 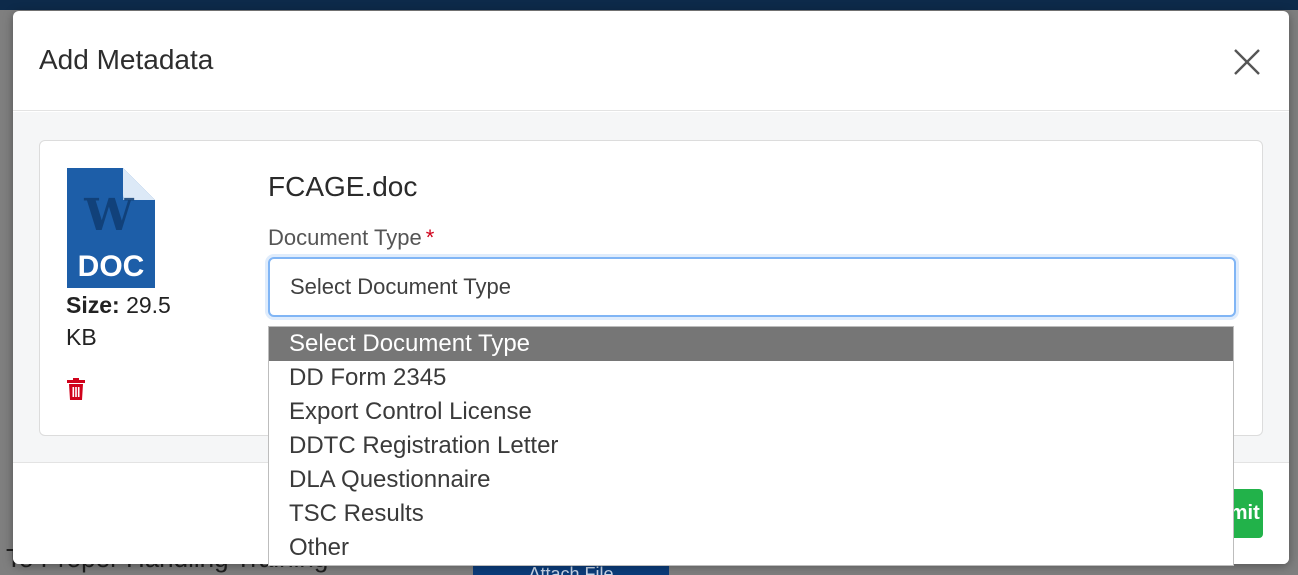 What do you see at coordinates (343, 186) in the screenshot?
I see `file-name: FCAGE.doc` at bounding box center [343, 186].